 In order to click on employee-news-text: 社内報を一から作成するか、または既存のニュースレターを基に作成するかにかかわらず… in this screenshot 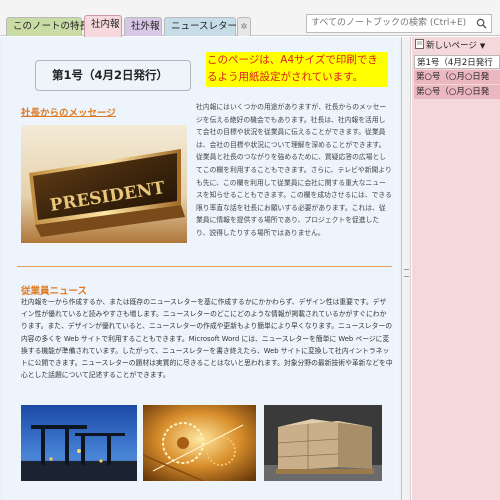, I will do `click(207, 338)`.